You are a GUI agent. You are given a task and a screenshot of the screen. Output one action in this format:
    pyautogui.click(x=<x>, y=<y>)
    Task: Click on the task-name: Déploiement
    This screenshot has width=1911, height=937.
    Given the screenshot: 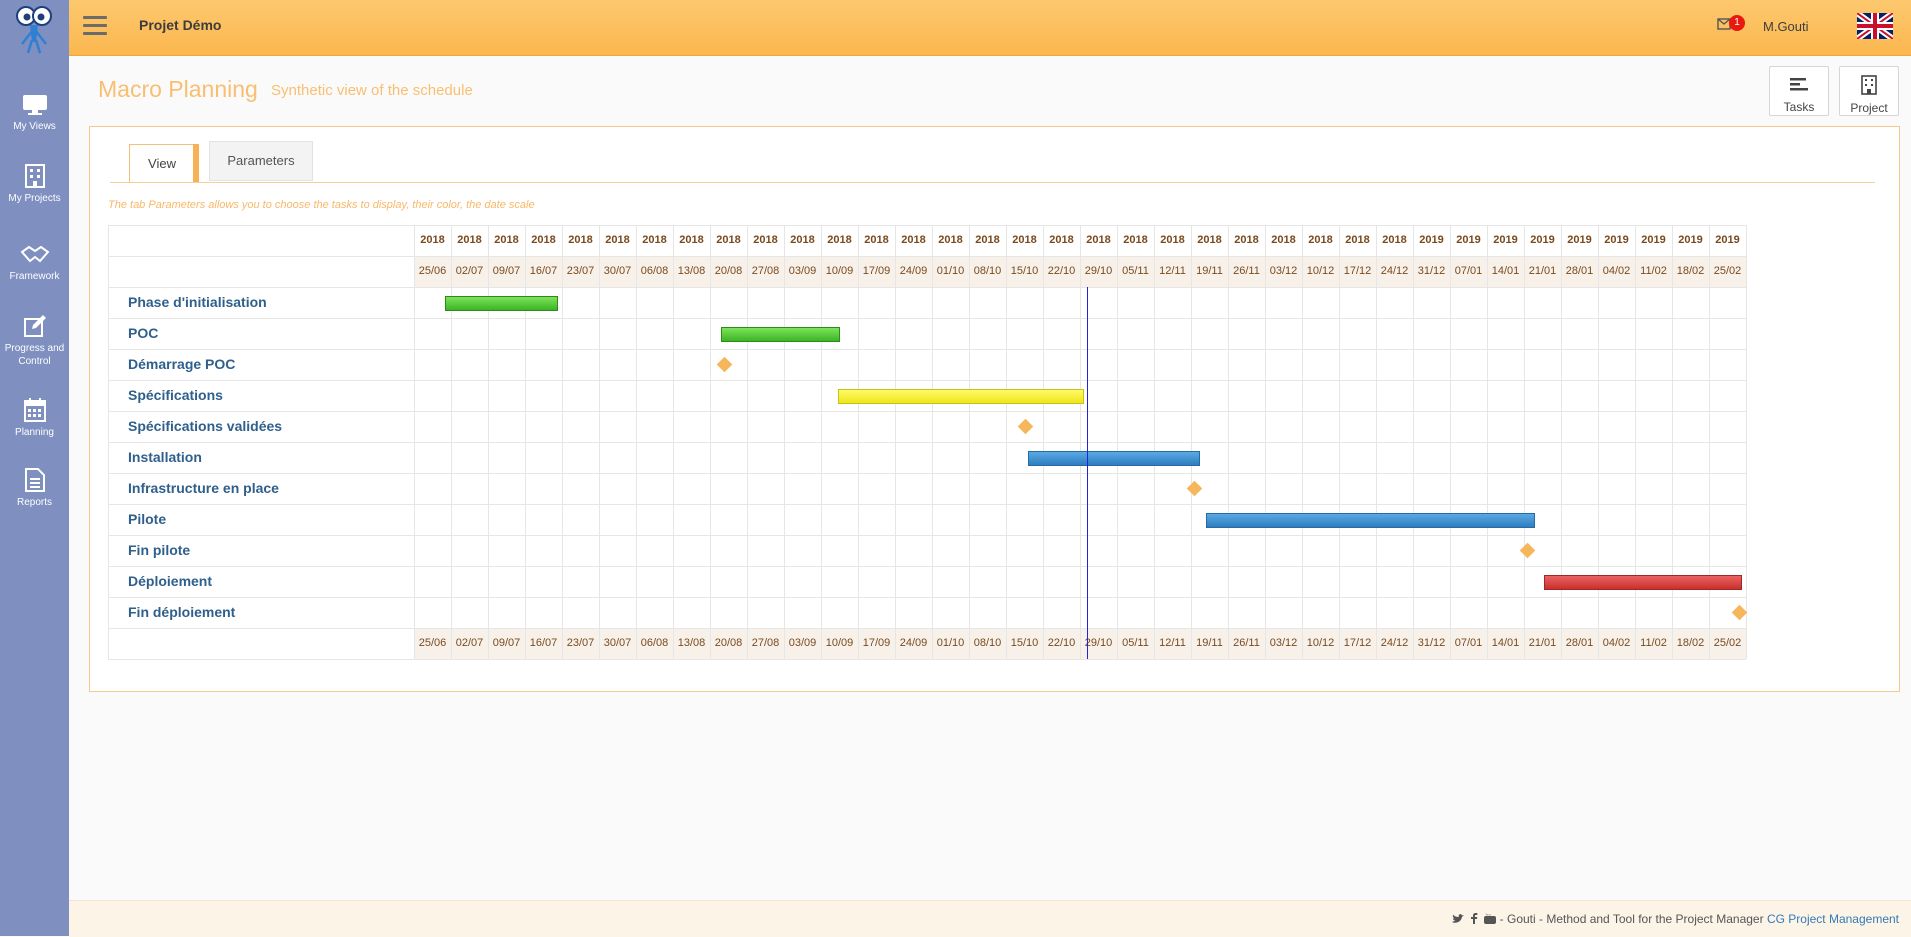 What is the action you would take?
    pyautogui.click(x=170, y=581)
    